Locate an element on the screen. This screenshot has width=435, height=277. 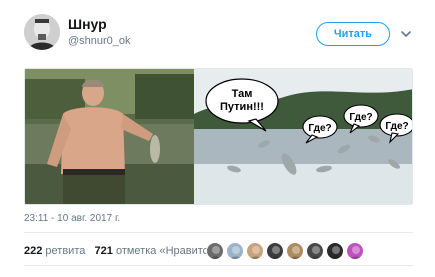
author-avatar is located at coordinates (42, 32).